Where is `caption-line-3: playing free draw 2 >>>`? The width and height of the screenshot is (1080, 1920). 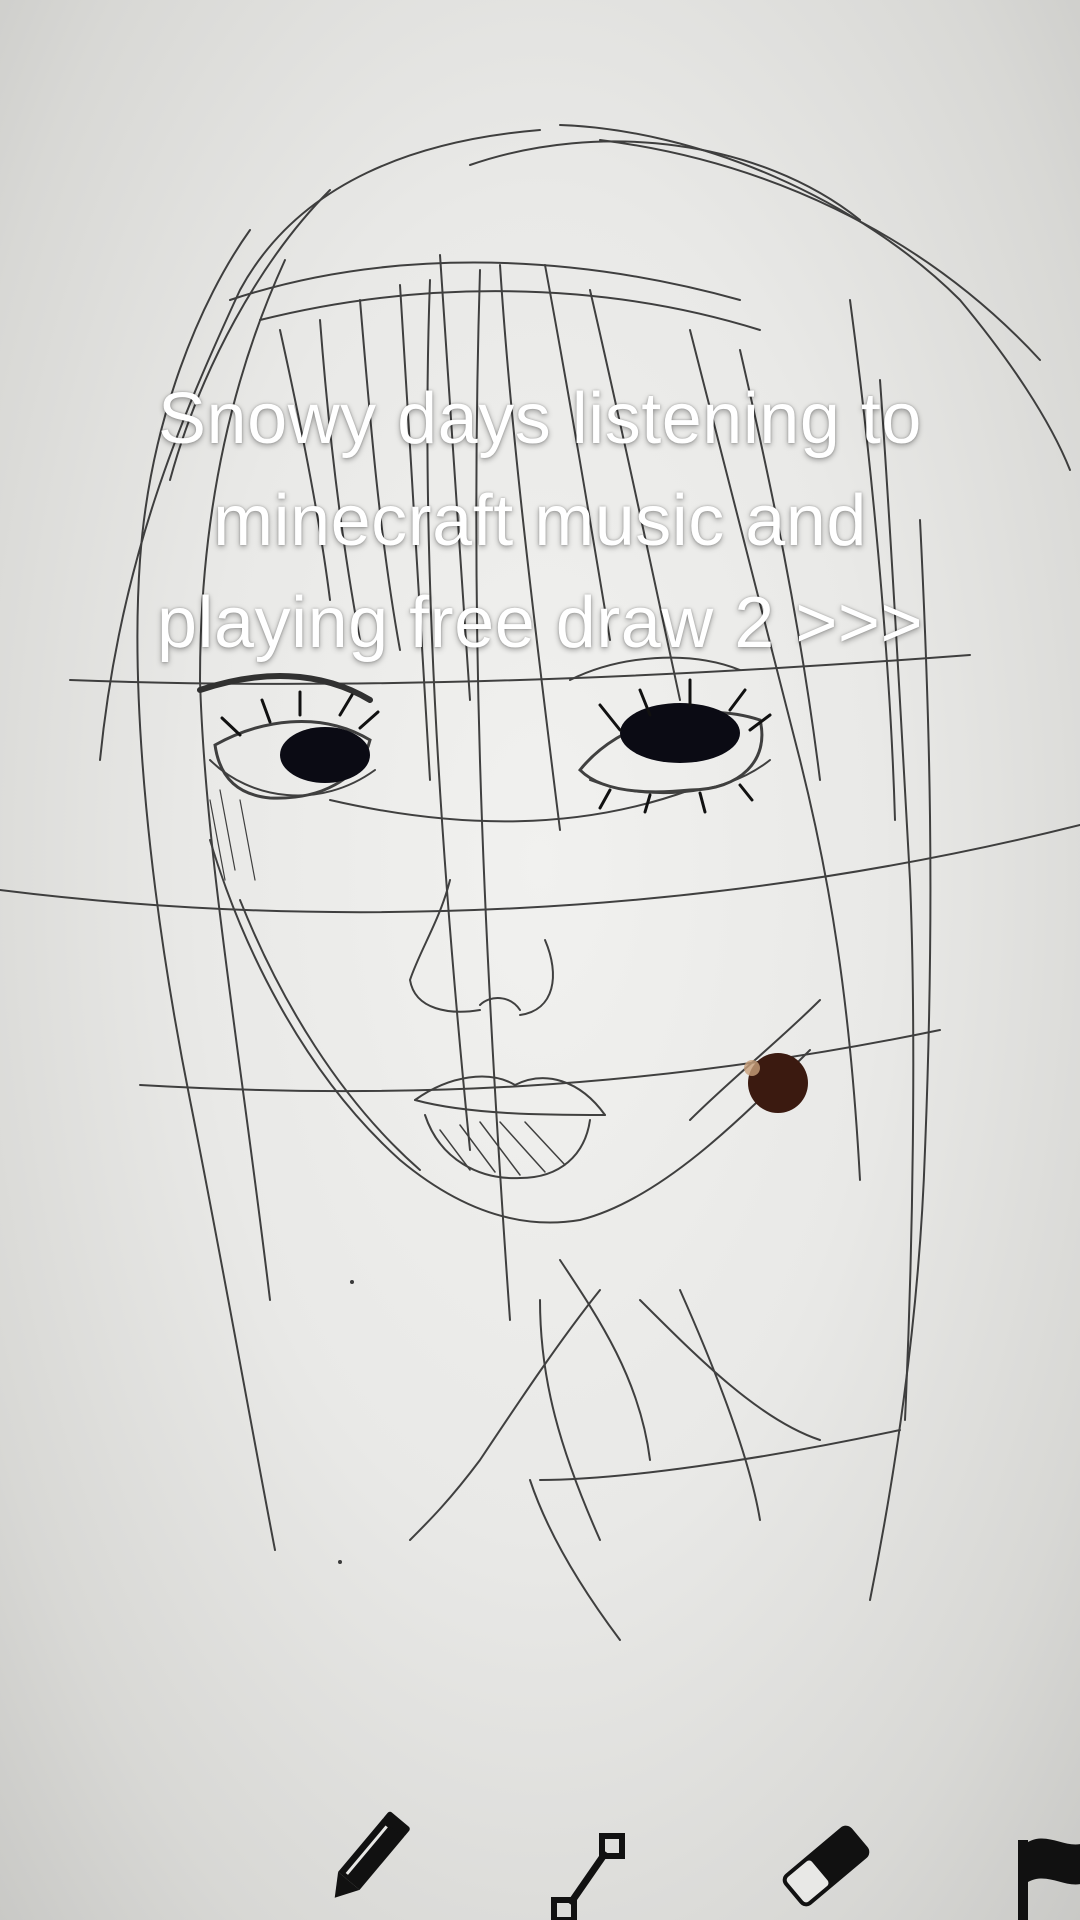 caption-line-3: playing free draw 2 >>> is located at coordinates (540, 623).